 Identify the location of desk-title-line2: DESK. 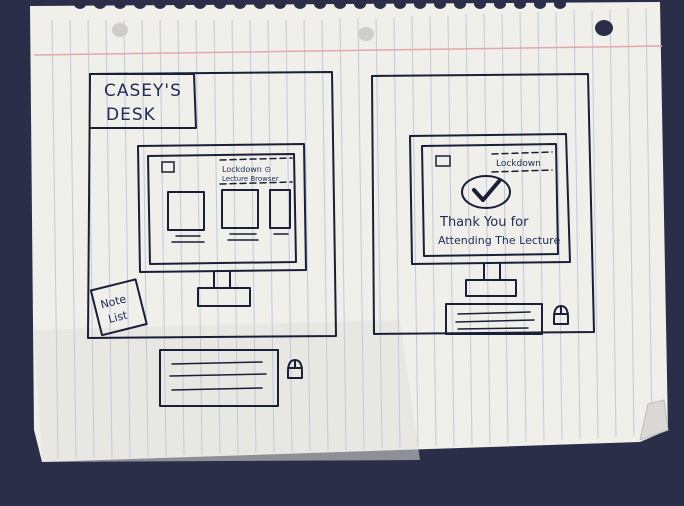
(131, 115).